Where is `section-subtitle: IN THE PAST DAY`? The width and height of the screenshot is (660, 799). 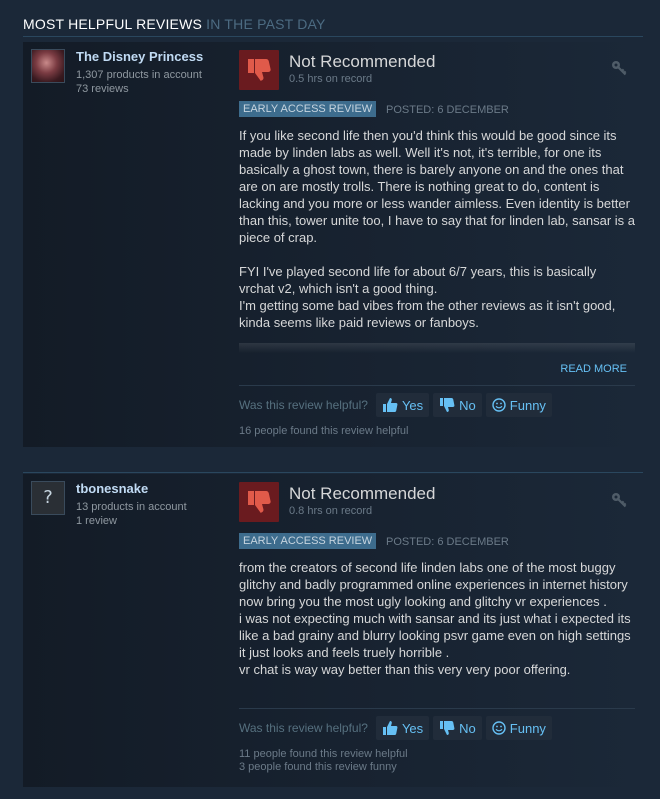 section-subtitle: IN THE PAST DAY is located at coordinates (266, 24).